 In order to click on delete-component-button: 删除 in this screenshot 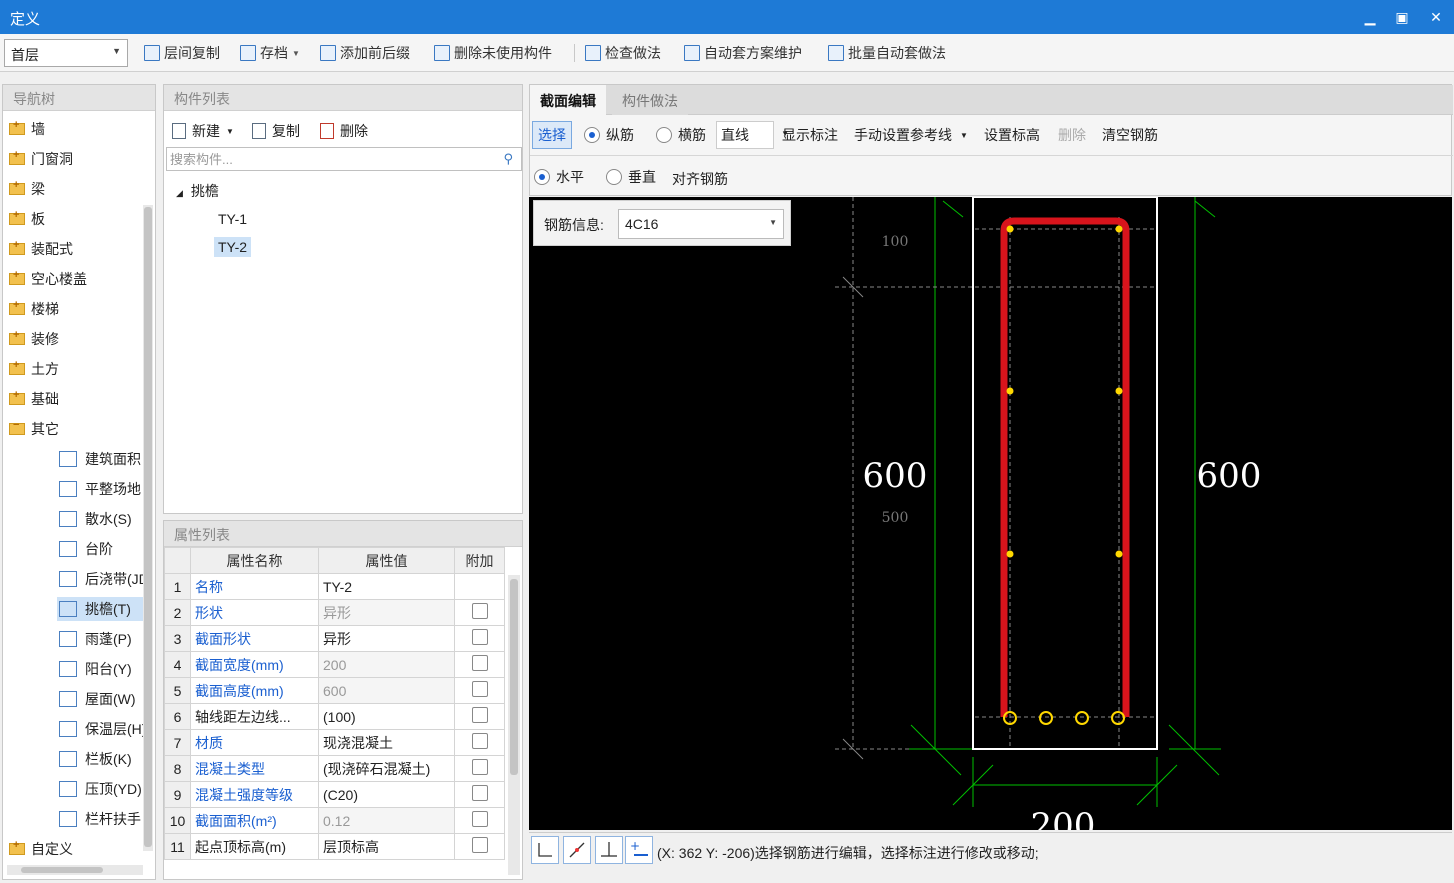, I will do `click(344, 131)`.